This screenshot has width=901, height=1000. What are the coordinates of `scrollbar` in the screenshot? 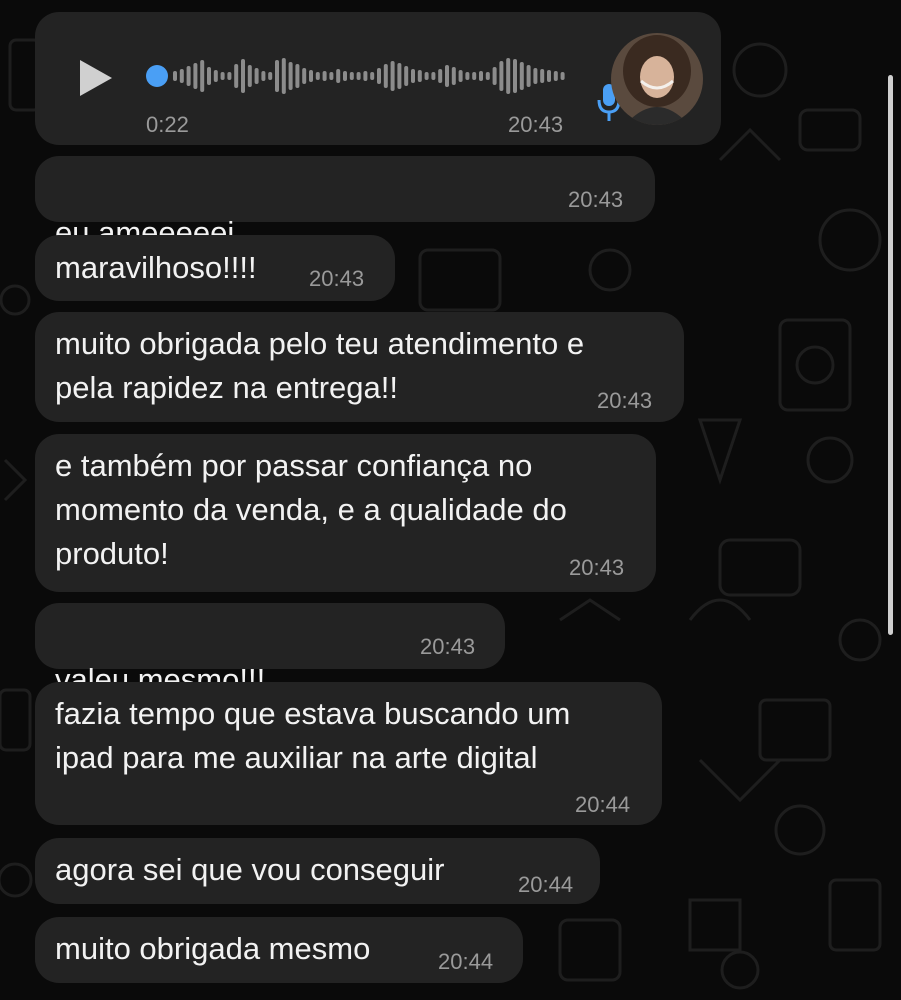 It's located at (890, 355).